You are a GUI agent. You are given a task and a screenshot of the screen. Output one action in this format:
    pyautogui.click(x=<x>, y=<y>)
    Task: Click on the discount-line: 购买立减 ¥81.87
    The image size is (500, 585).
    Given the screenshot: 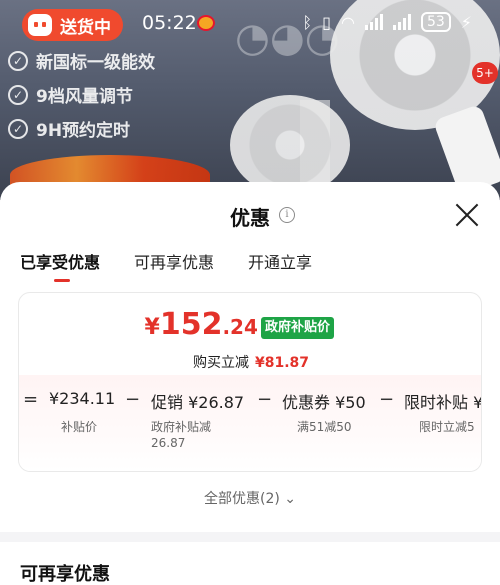 What is the action you would take?
    pyautogui.click(x=250, y=362)
    